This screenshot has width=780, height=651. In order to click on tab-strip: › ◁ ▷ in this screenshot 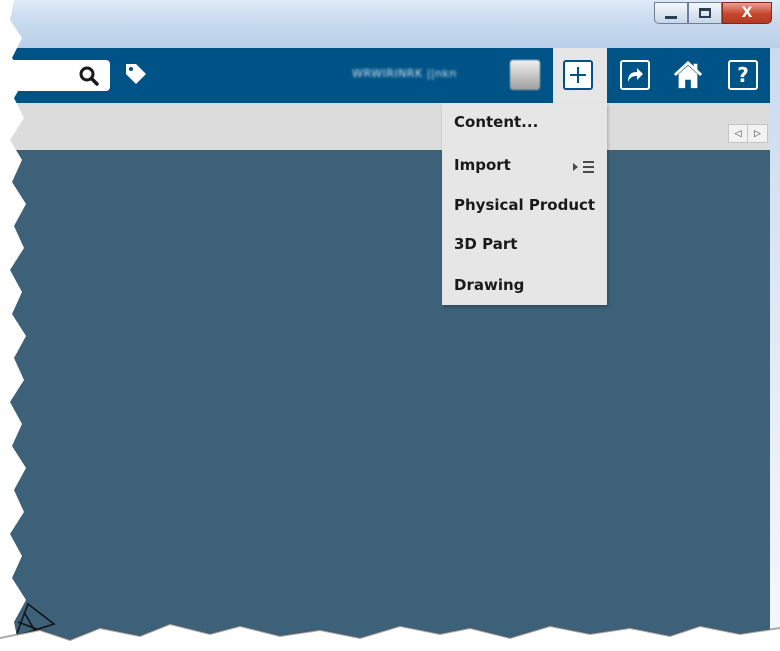, I will do `click(385, 126)`.